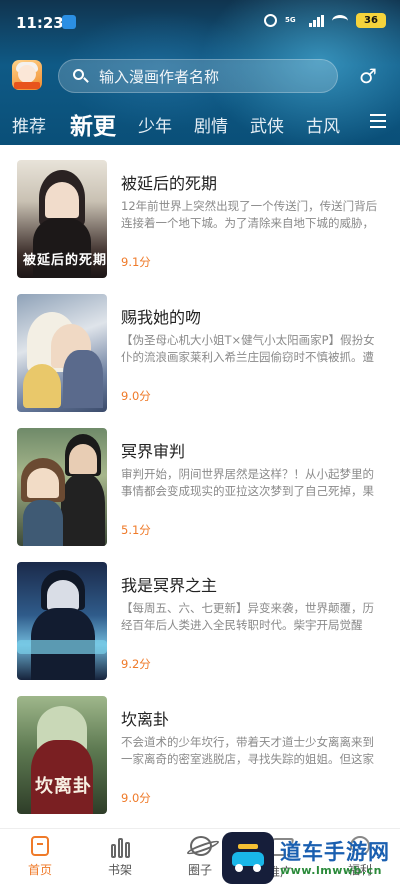  Describe the element at coordinates (40, 23) in the screenshot. I see `status-time: 11:23` at that location.